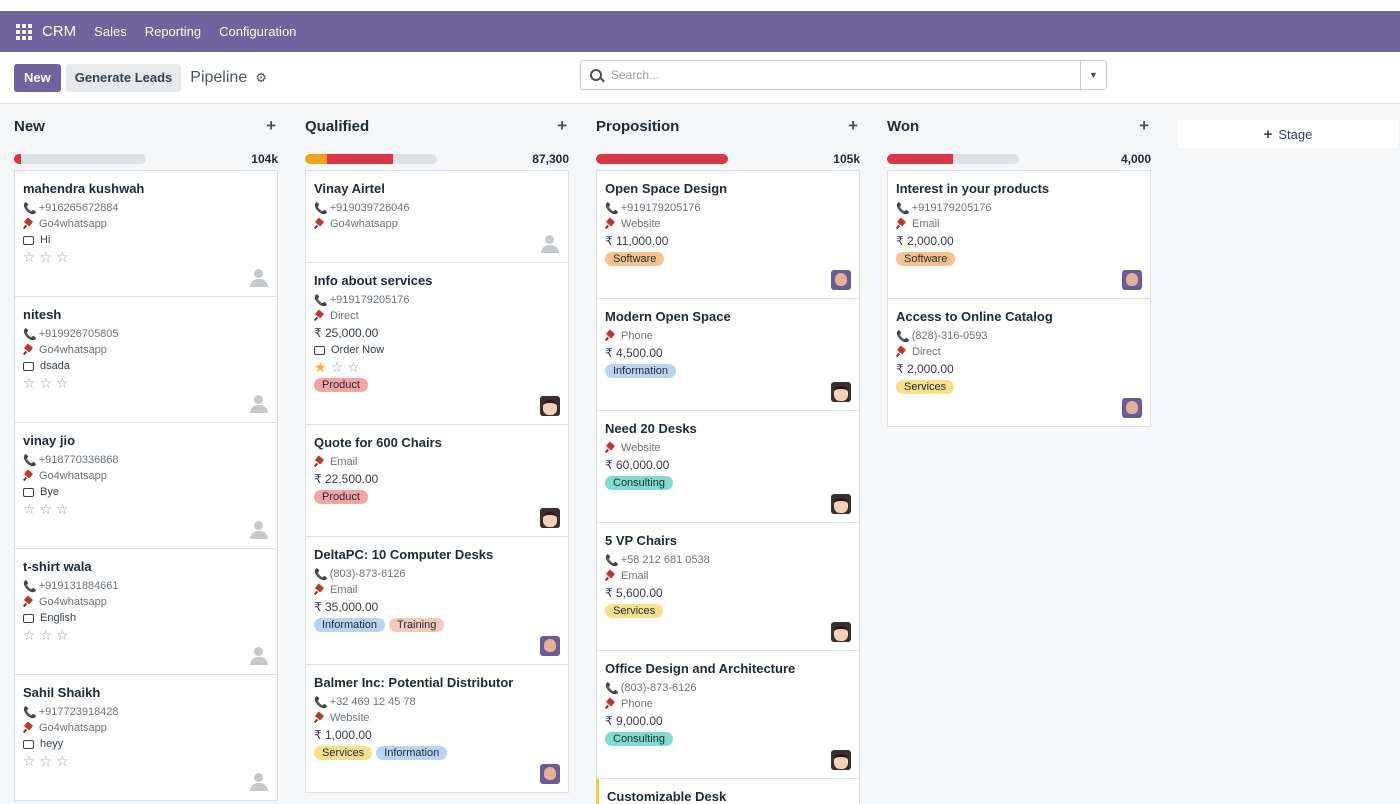  Describe the element at coordinates (71, 334) in the screenshot. I see `card-phone: 📞 +919926705805` at that location.